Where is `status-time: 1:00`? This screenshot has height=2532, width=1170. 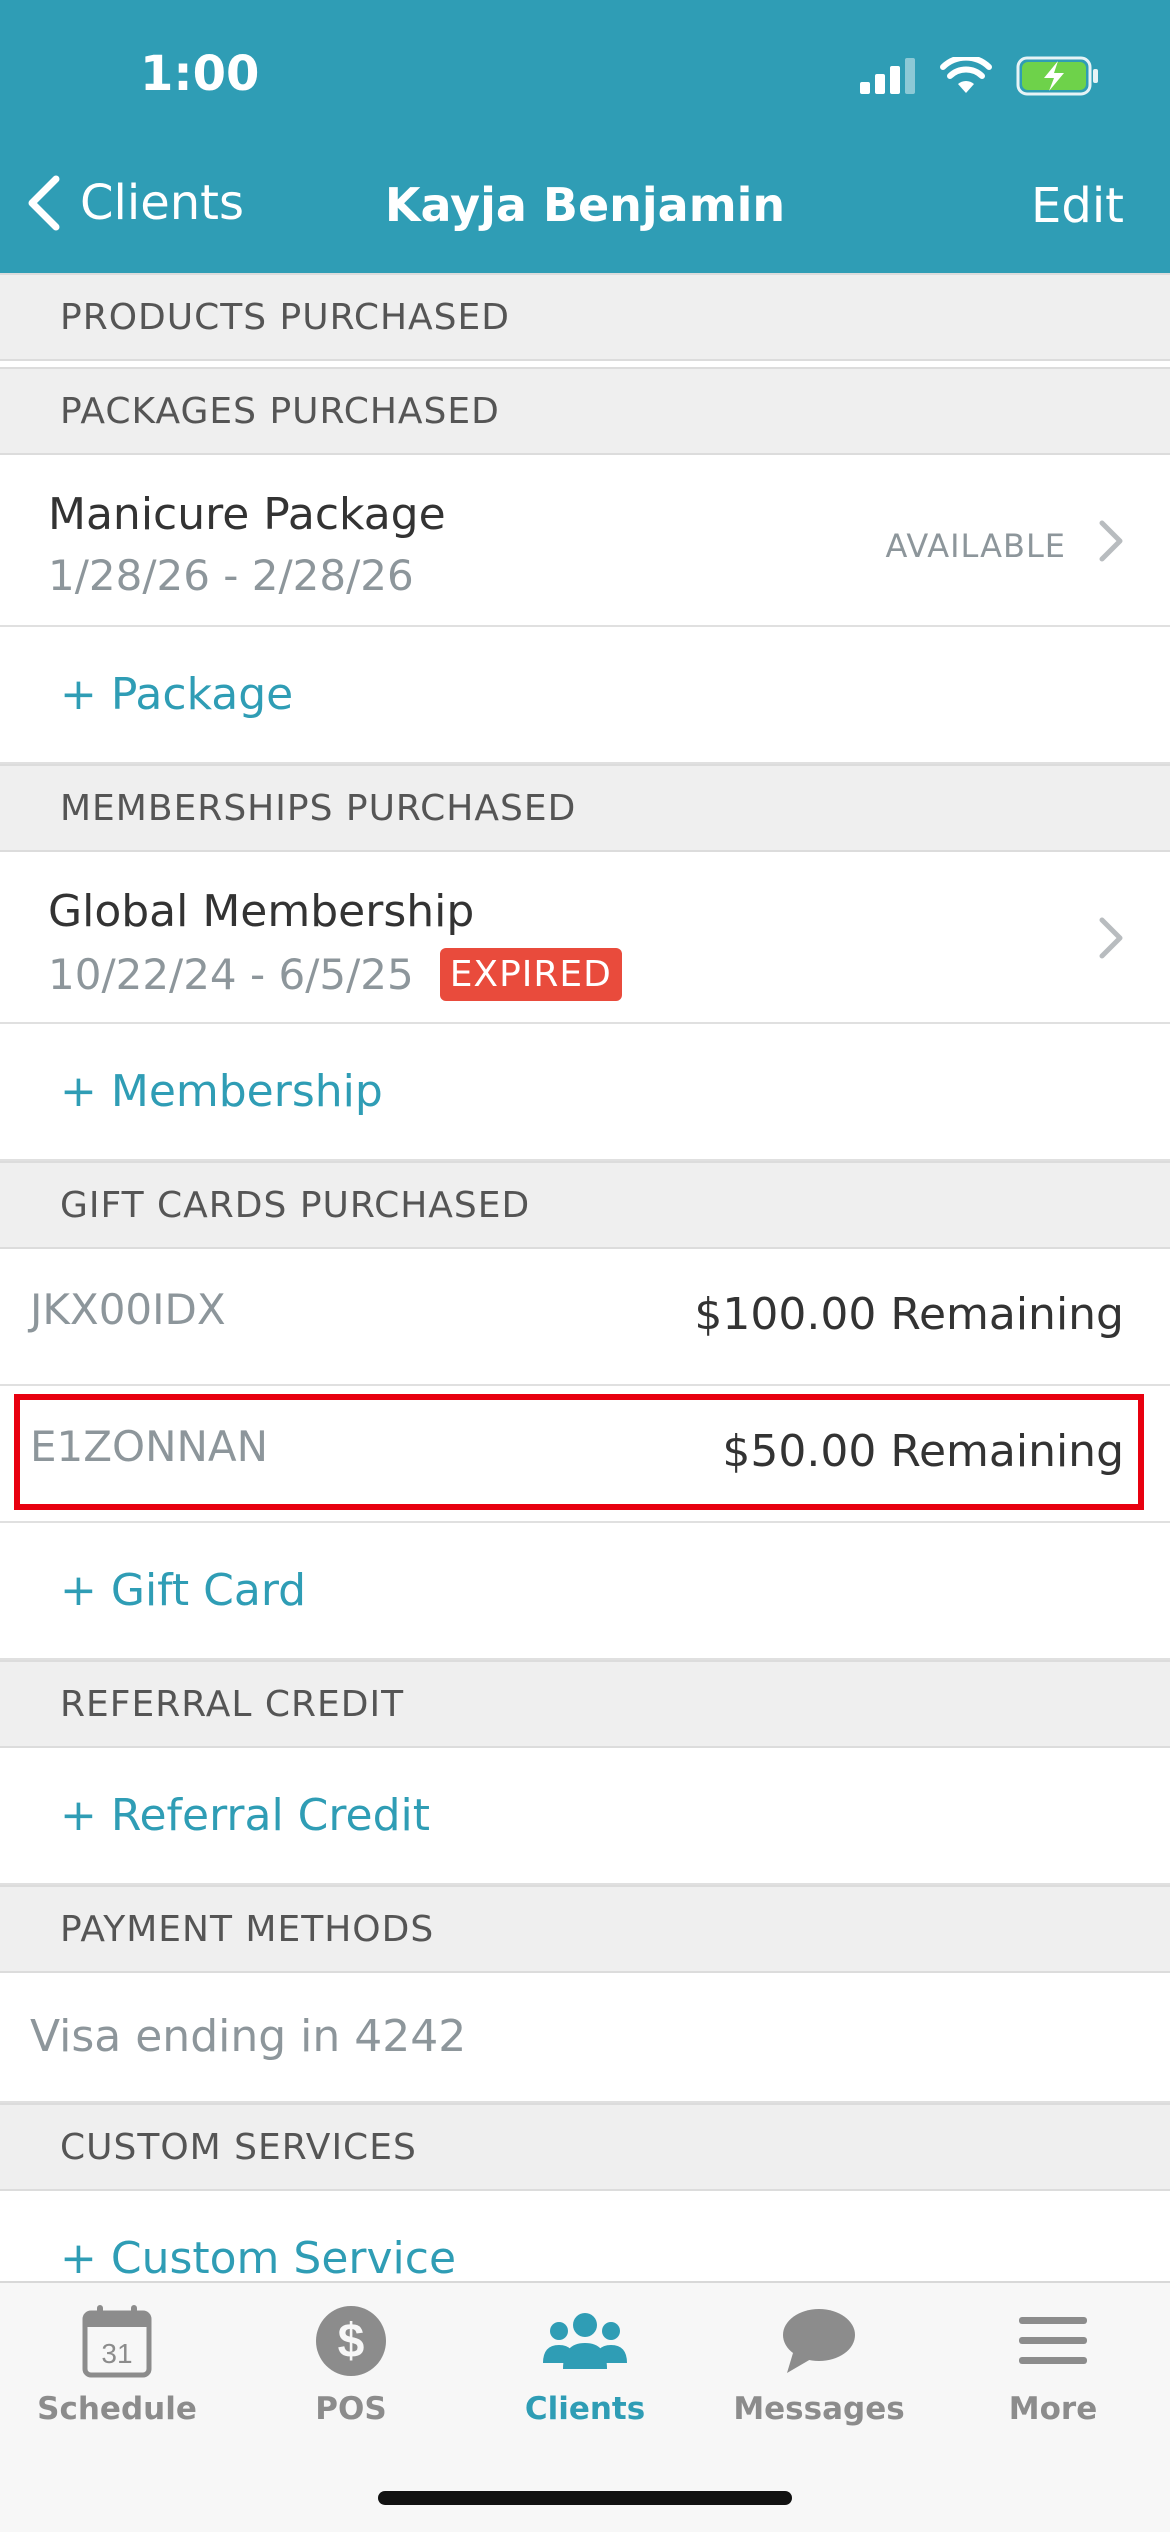 status-time: 1:00 is located at coordinates (200, 74).